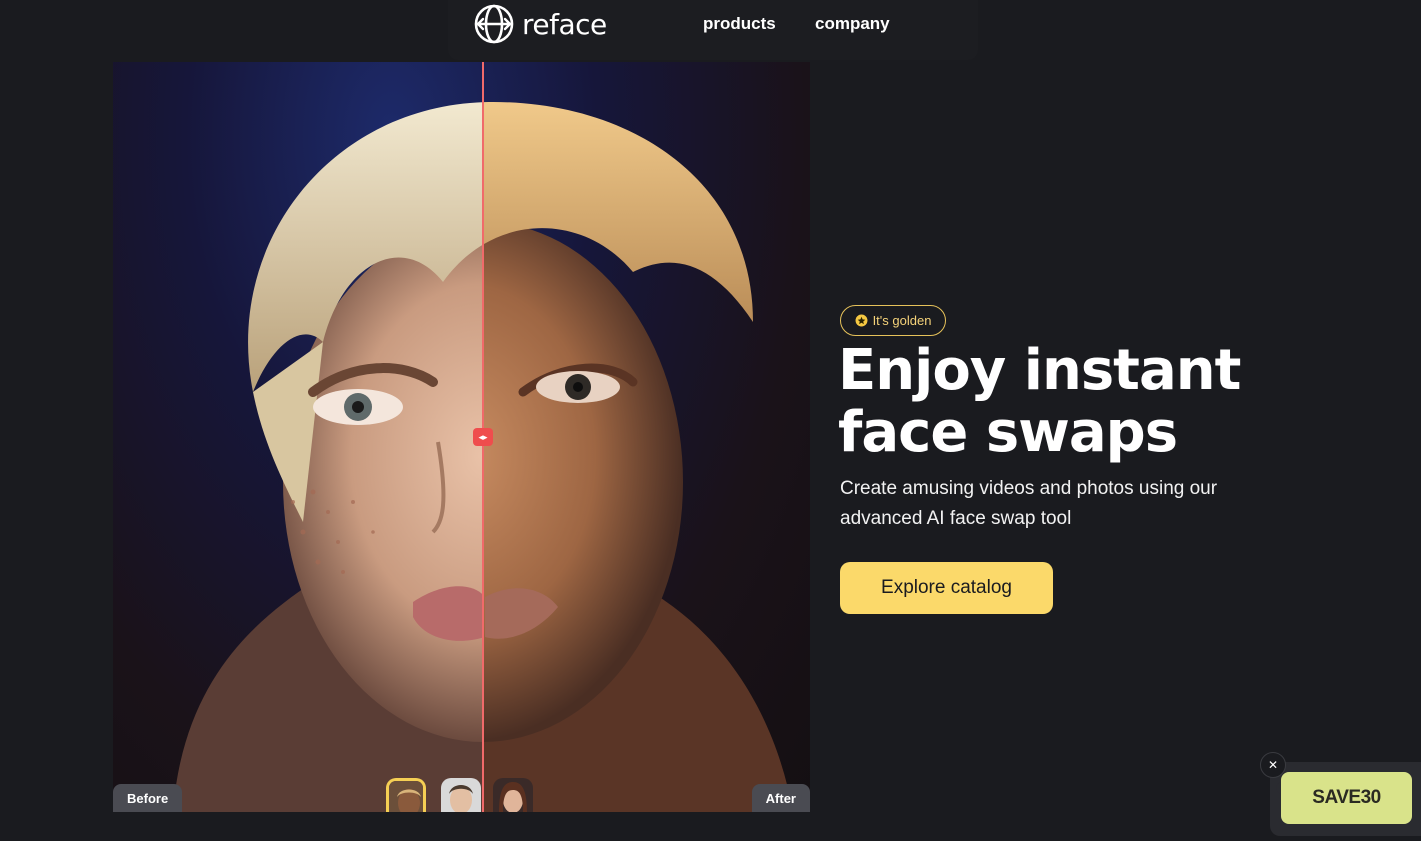  What do you see at coordinates (483, 437) in the screenshot?
I see `arrows-left-right-icon: ◂▸` at bounding box center [483, 437].